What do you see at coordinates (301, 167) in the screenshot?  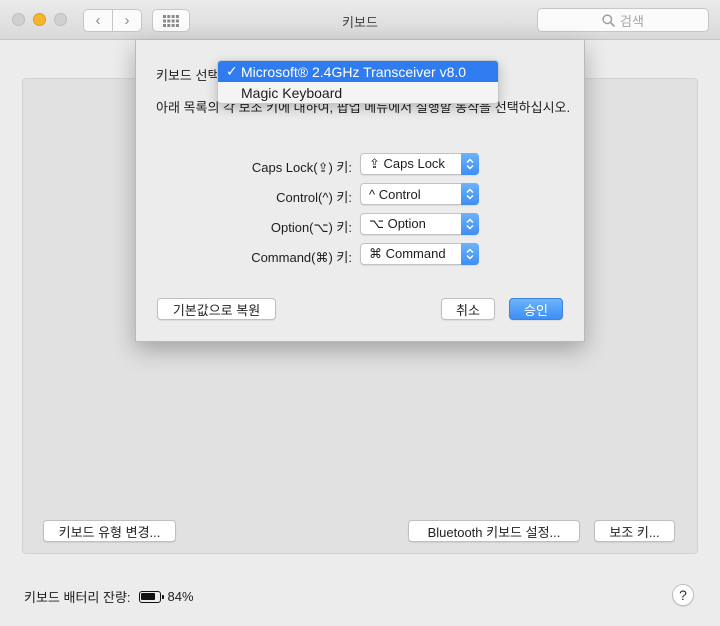 I see `caps-lock-label: Caps Lock(⇪) 키:` at bounding box center [301, 167].